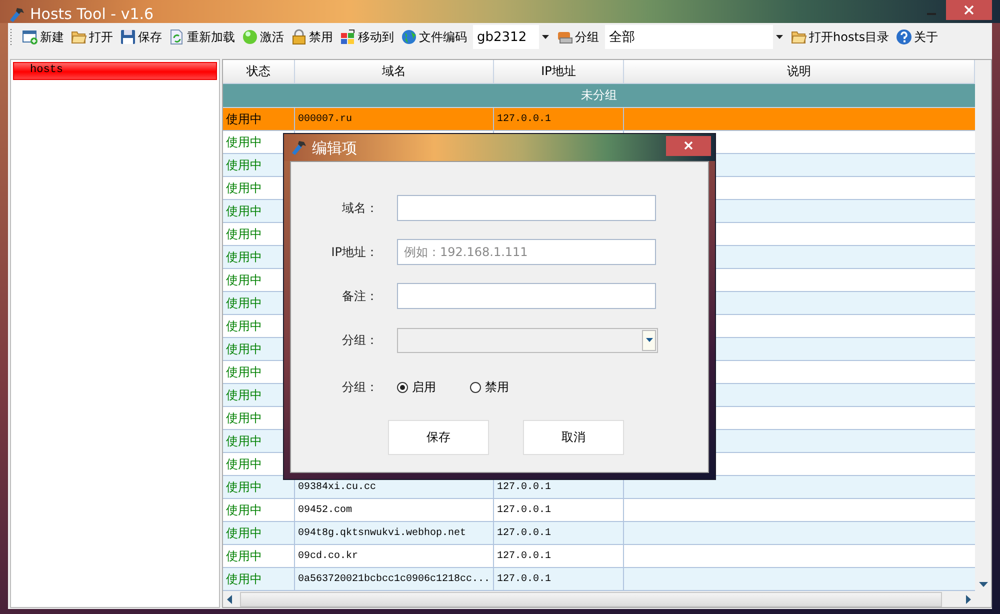 Image resolution: width=1000 pixels, height=614 pixels. What do you see at coordinates (30, 37) in the screenshot?
I see `new-window-icon` at bounding box center [30, 37].